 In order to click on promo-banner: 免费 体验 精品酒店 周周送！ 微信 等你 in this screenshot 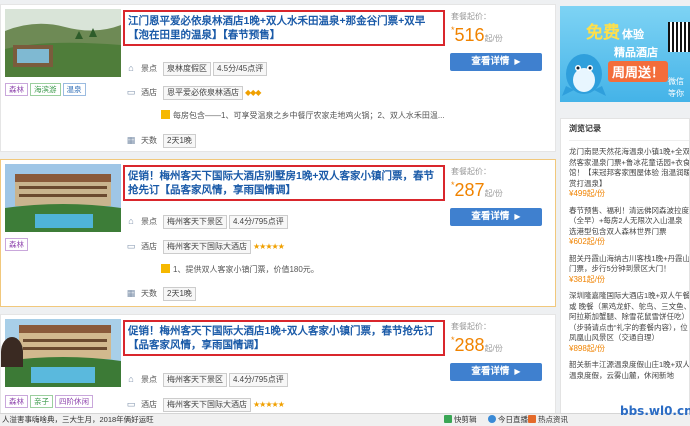, I will do `click(625, 54)`.